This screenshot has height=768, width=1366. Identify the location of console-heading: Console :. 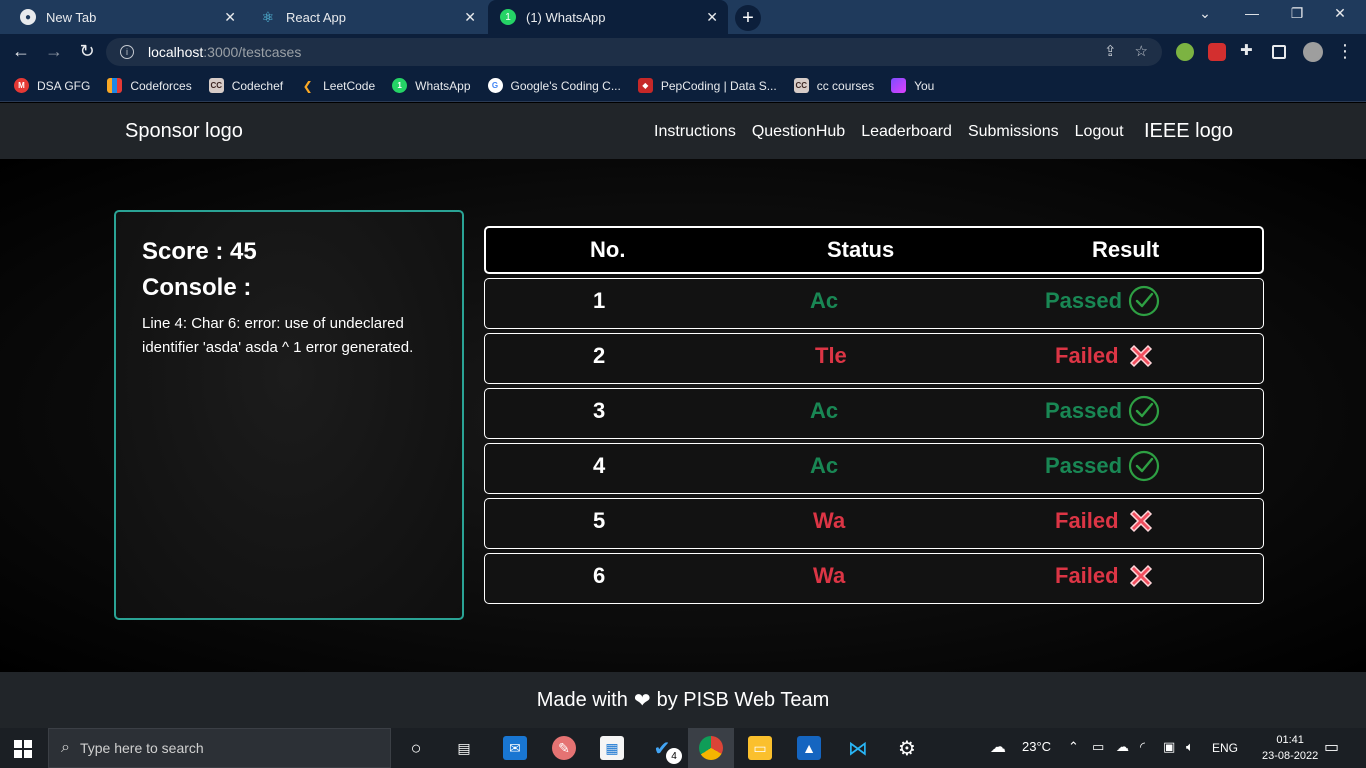
(197, 287).